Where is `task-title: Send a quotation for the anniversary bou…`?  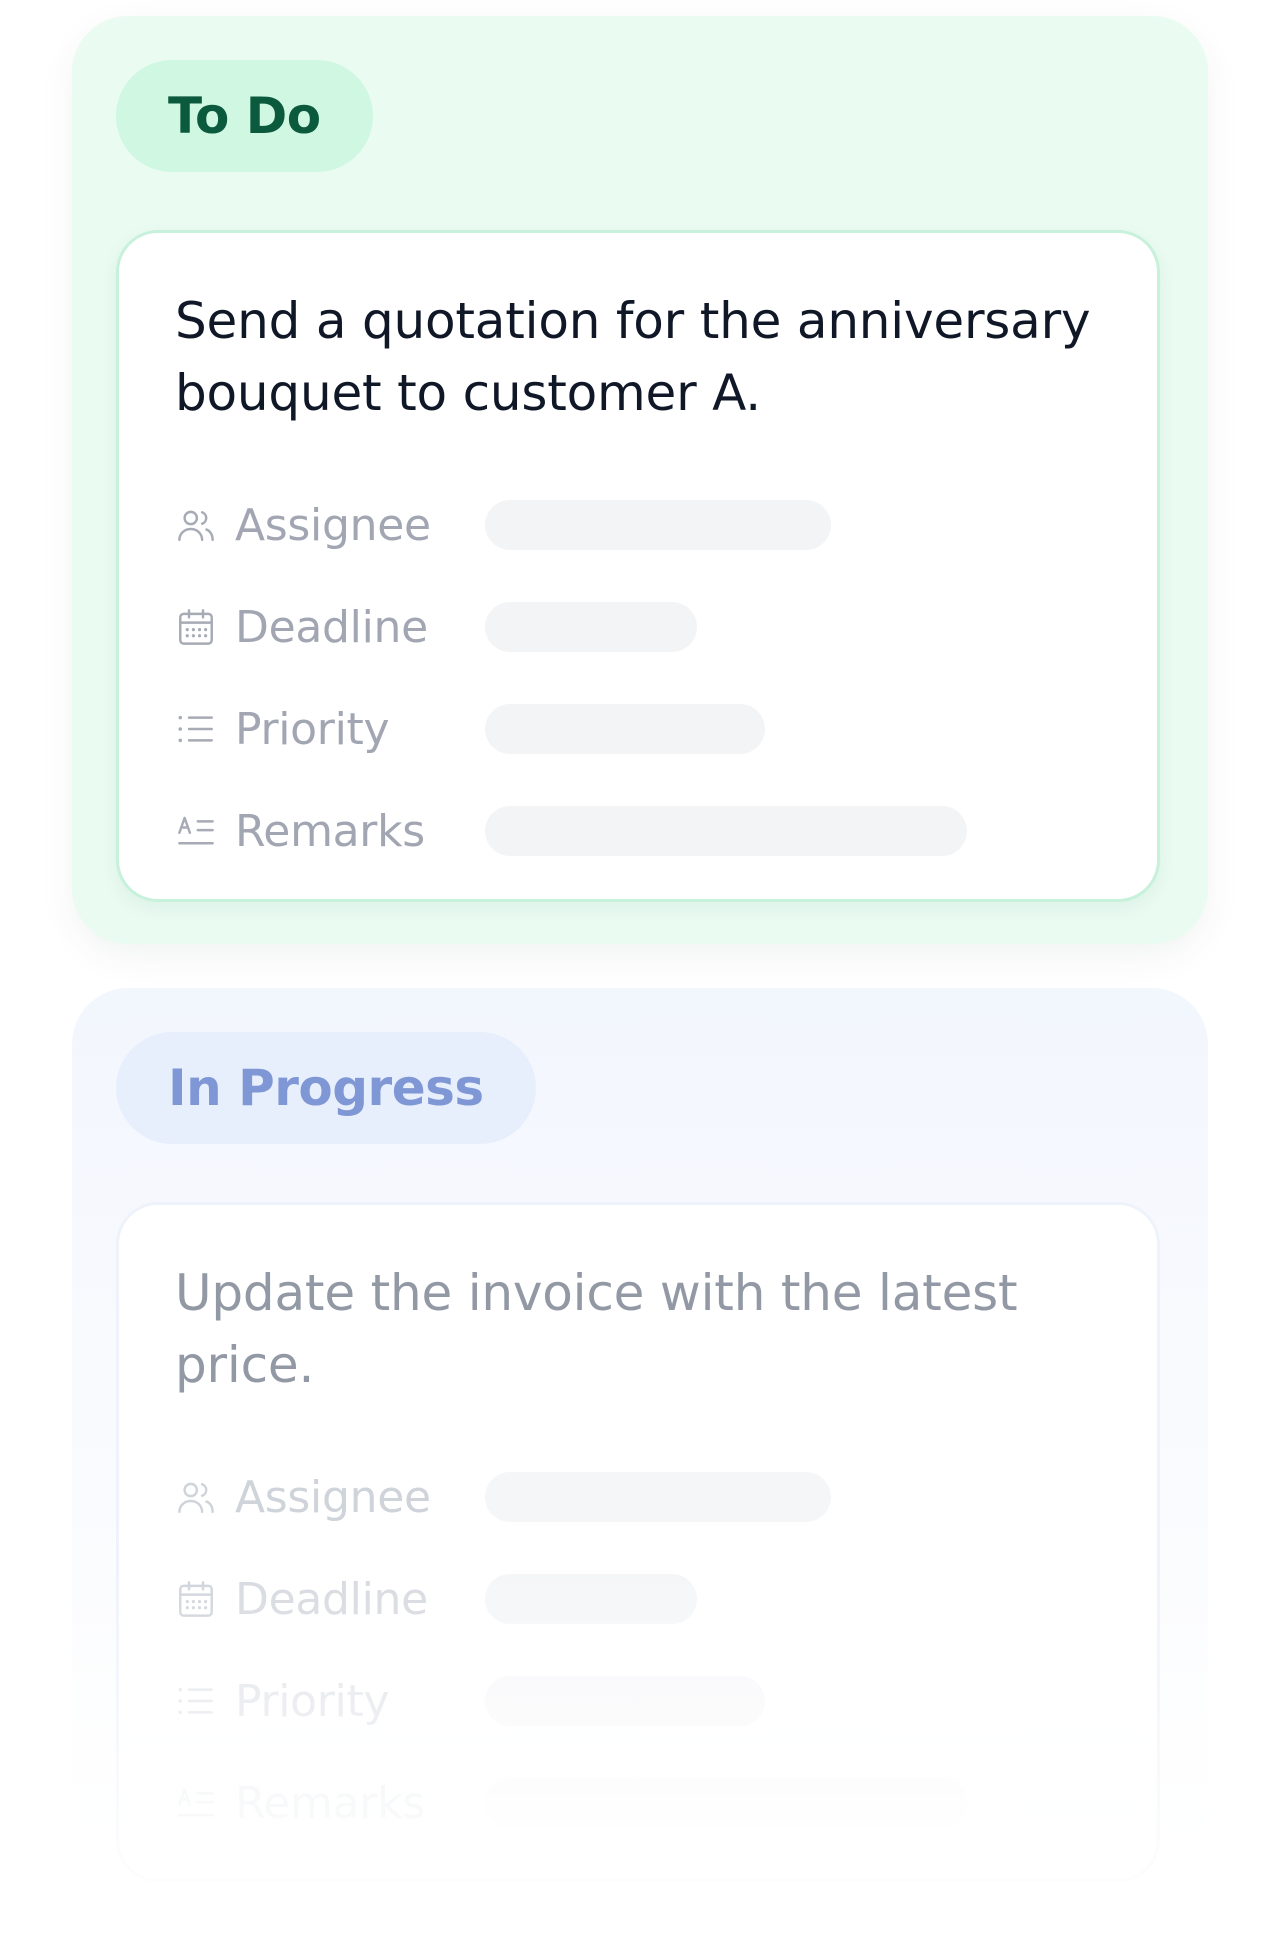
task-title: Send a quotation for the anniversary bou… is located at coordinates (633, 357).